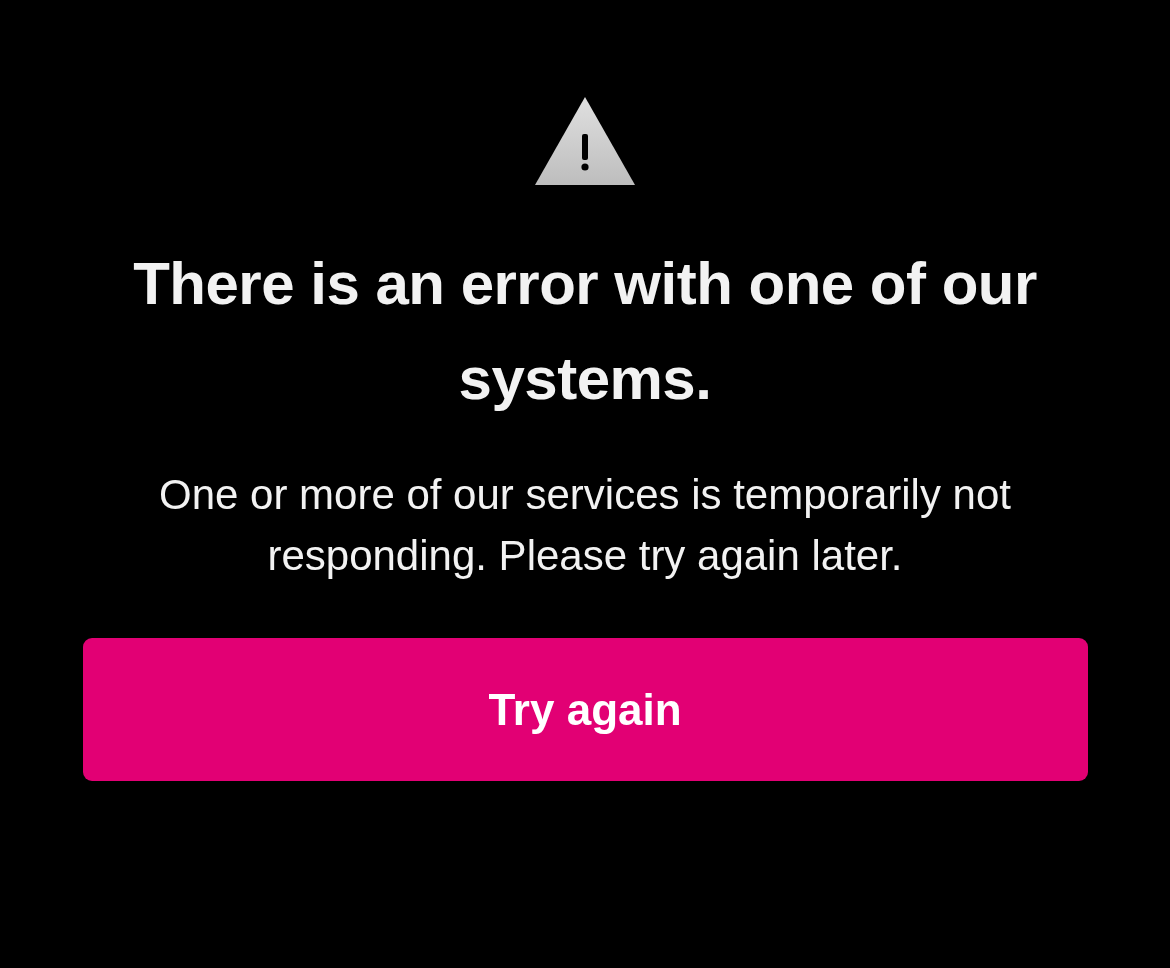 The width and height of the screenshot is (1170, 968). Describe the element at coordinates (585, 331) in the screenshot. I see `error-title: There is an error with one of our systems.` at that location.